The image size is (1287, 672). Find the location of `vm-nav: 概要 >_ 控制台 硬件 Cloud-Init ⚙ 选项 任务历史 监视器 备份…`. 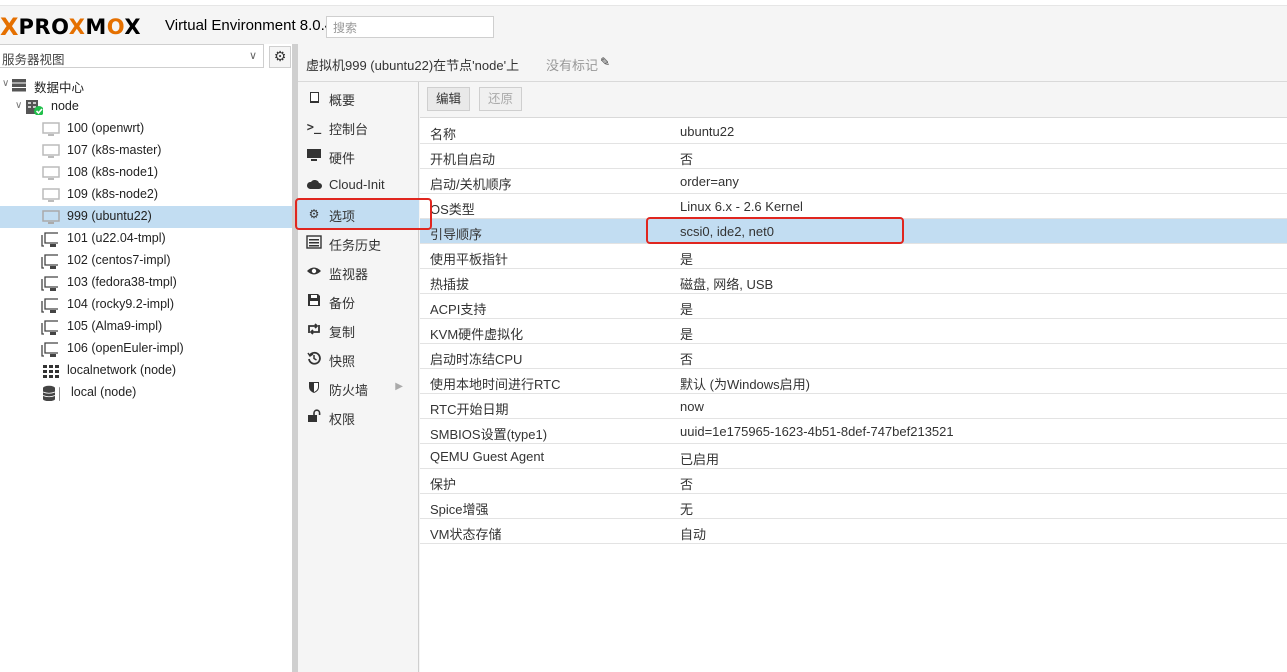

vm-nav: 概要 >_ 控制台 硬件 Cloud-Init ⚙ 选项 任务历史 监视器 备份… is located at coordinates (358, 377).